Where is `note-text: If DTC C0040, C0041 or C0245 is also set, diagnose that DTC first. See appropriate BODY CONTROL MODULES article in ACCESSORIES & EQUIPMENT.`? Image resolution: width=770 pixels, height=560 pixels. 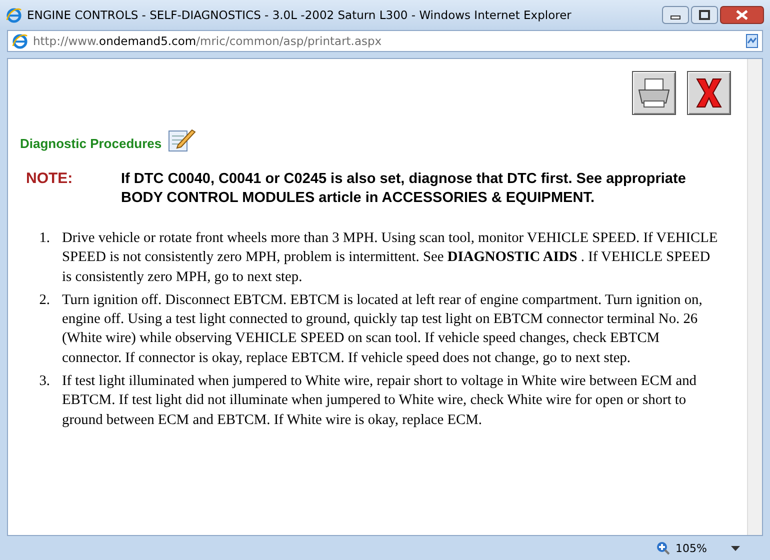 note-text: If DTC C0040, C0041 or C0245 is also set, diagnose that DTC first. See appropriate BODY CONTROL MODULES article in ACCESSORIES & EQUIPMENT. is located at coordinates (404, 189).